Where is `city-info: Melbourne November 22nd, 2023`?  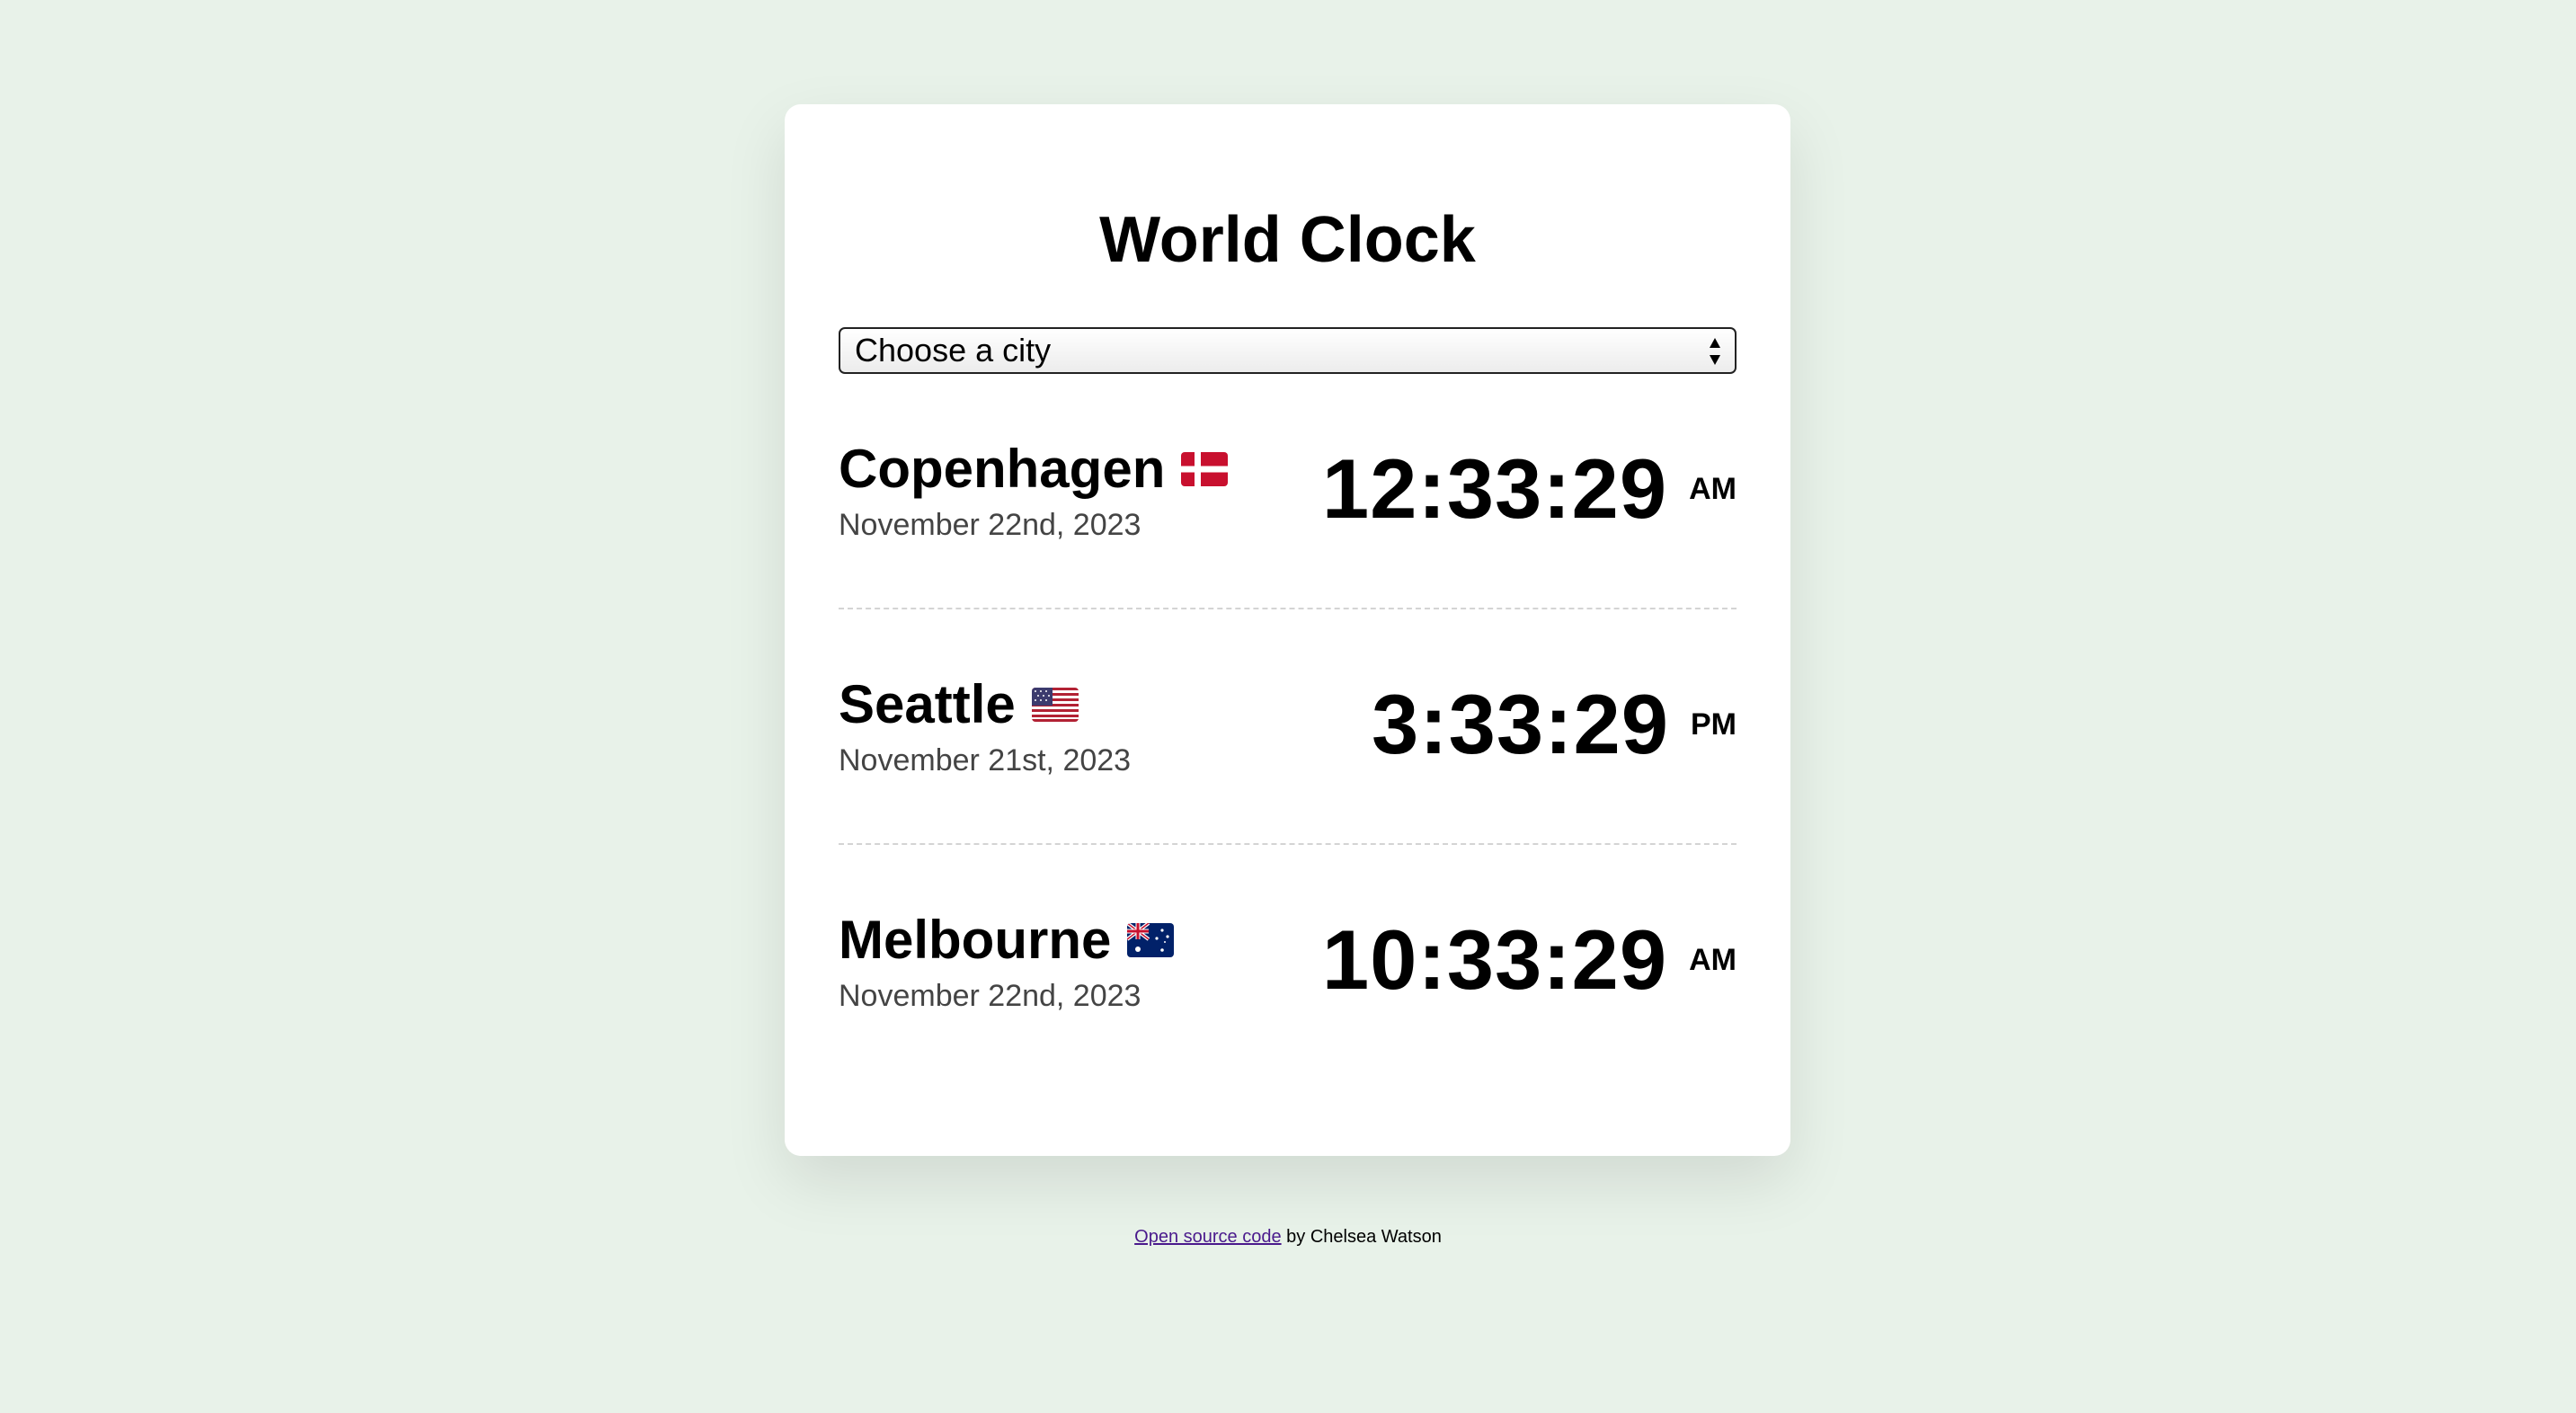 city-info: Melbourne November 22nd, 2023 is located at coordinates (1007, 961).